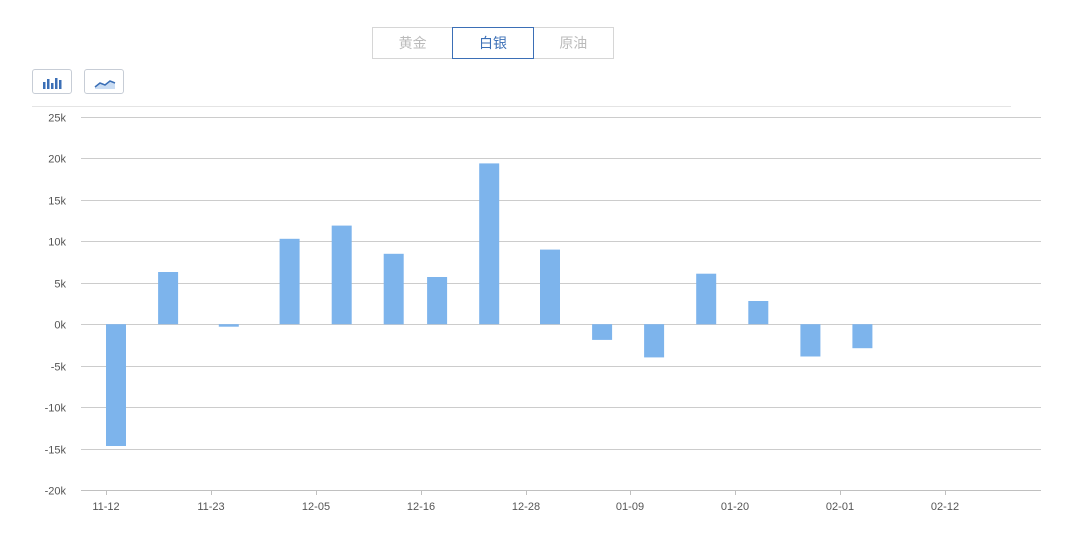  I want to click on x-tick-label: 01-20, so click(735, 507).